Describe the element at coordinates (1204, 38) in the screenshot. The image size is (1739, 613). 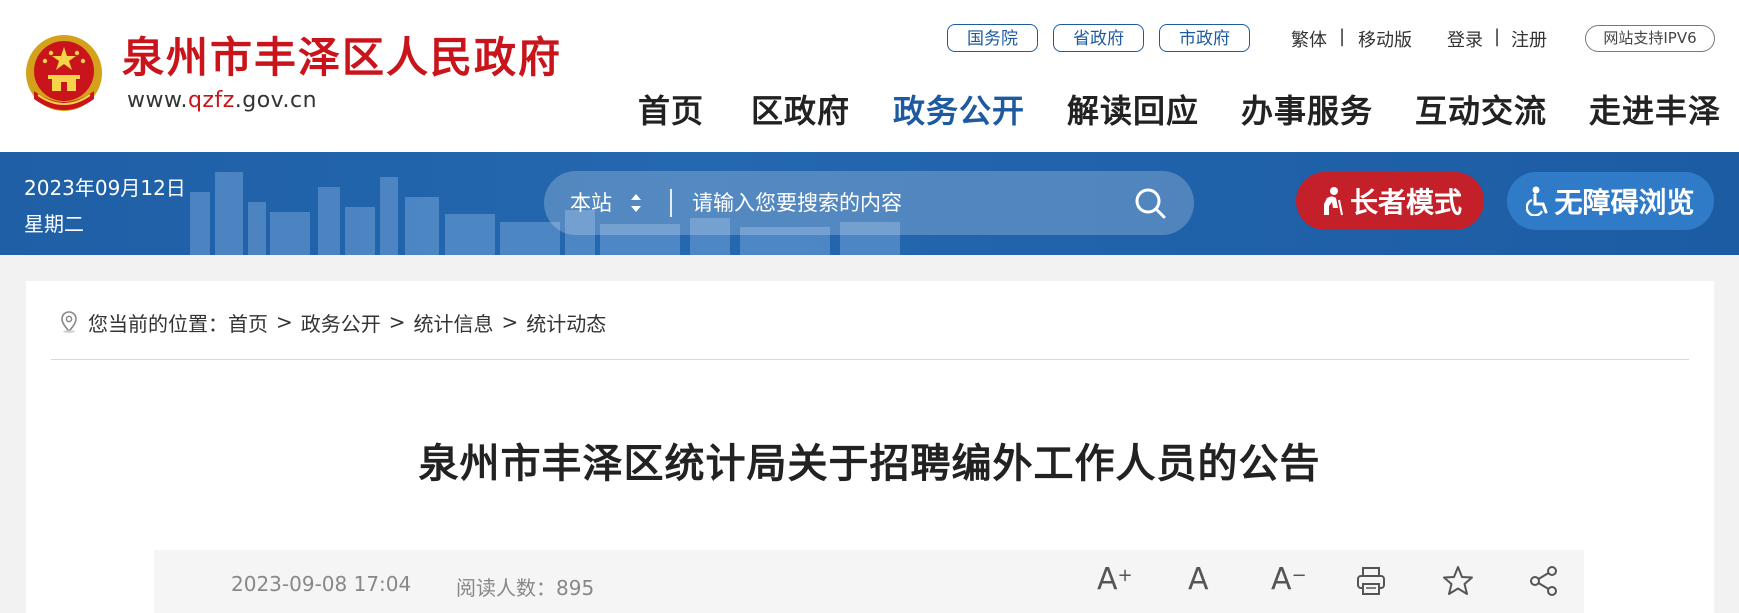
I see `city-gov-link: 市政府` at that location.